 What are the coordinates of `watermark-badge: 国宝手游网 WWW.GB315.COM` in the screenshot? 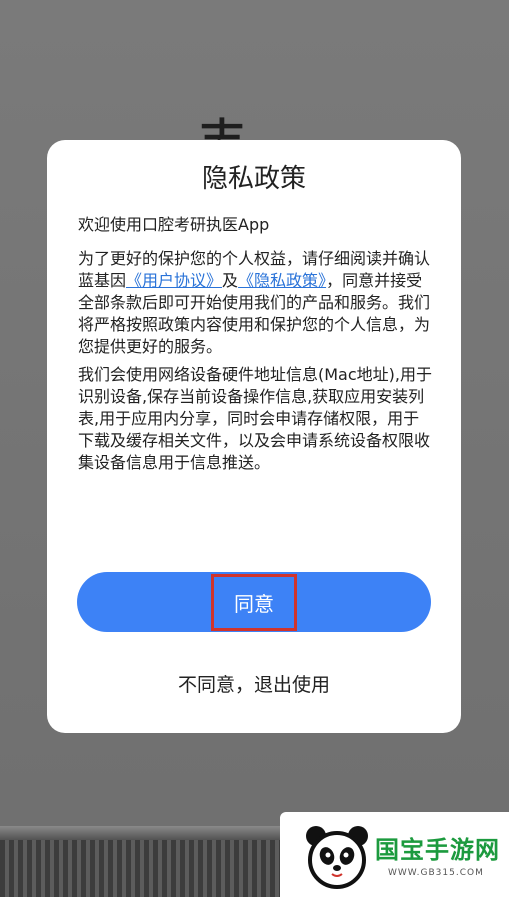 It's located at (394, 854).